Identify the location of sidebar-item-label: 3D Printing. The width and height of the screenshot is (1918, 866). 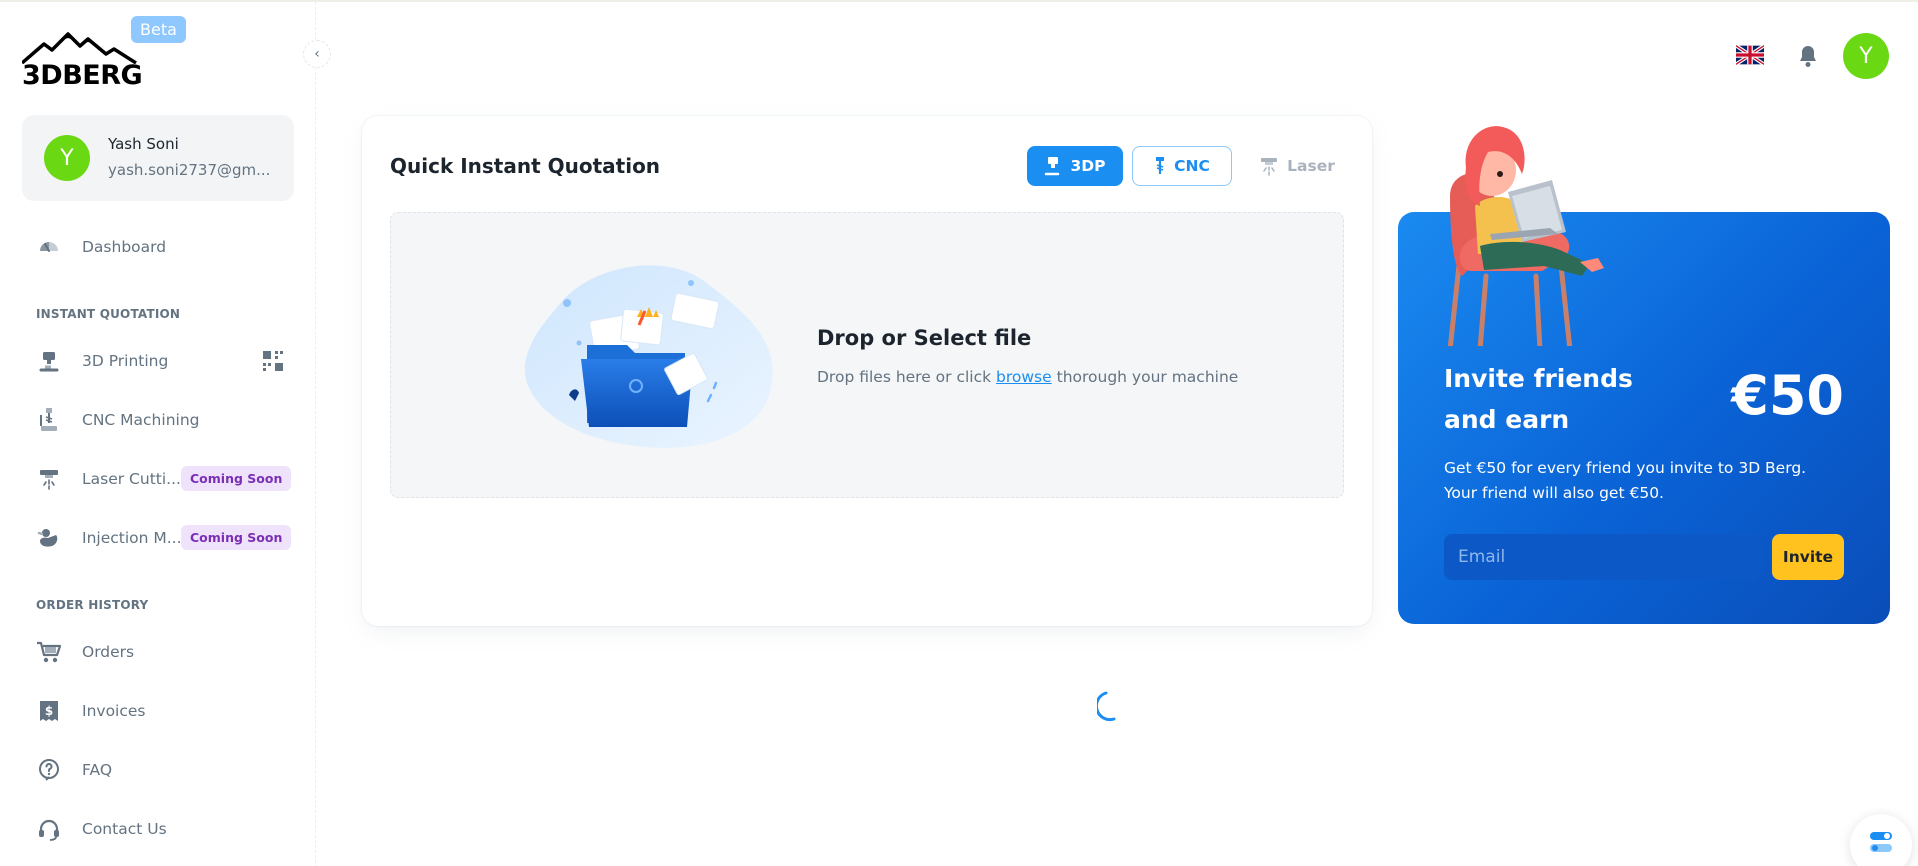
(125, 361).